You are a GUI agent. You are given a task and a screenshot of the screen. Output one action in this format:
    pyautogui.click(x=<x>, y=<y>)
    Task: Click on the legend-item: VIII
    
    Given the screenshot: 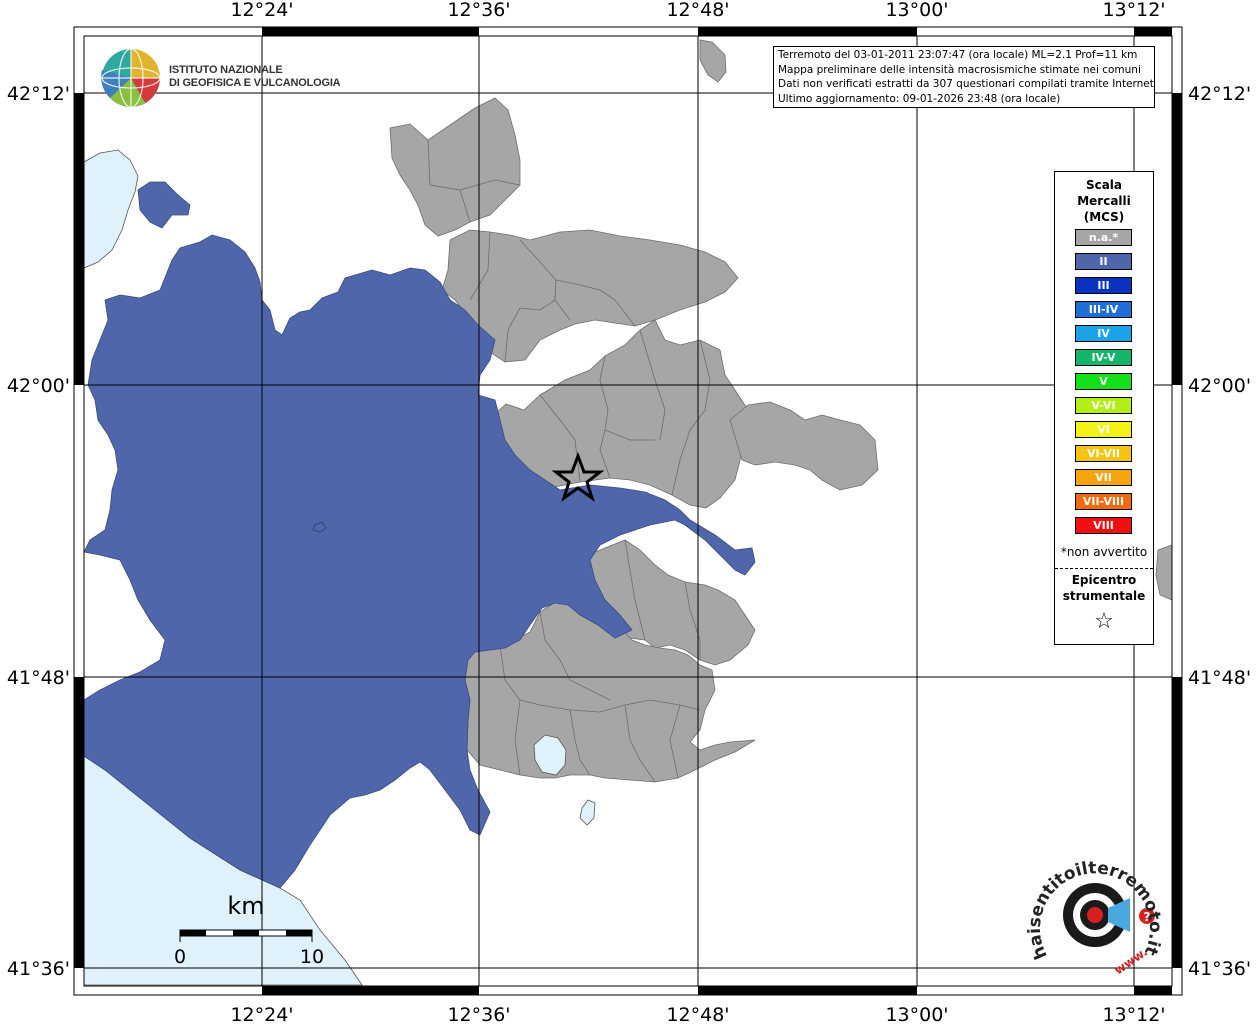 What is the action you would take?
    pyautogui.click(x=1103, y=525)
    